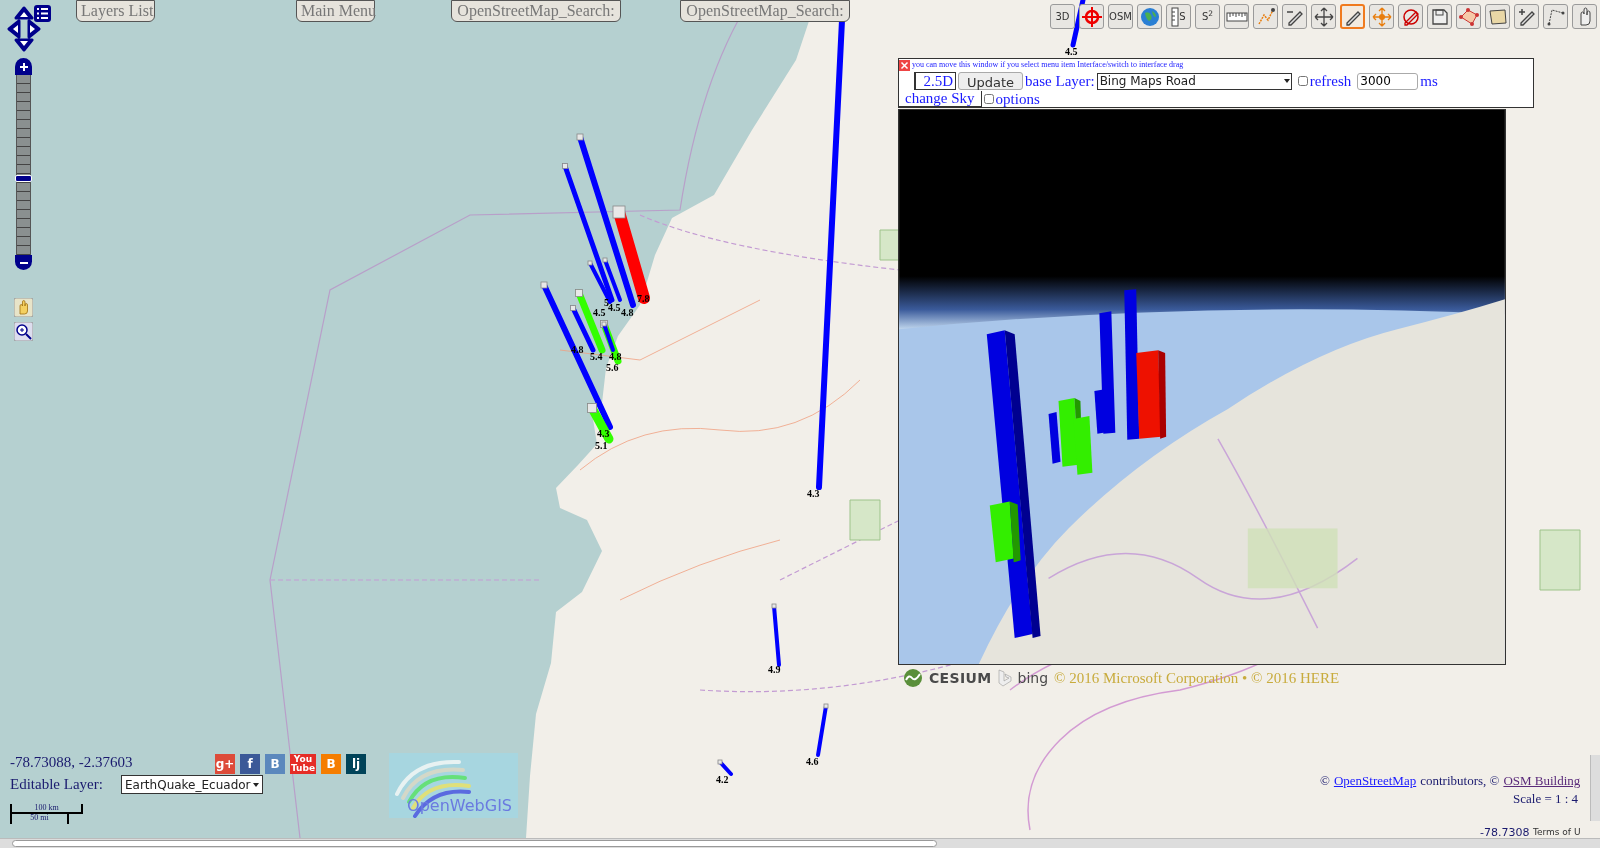 This screenshot has height=848, width=1600. What do you see at coordinates (1542, 780) in the screenshot?
I see `osm-buildings-link: OSM Building` at bounding box center [1542, 780].